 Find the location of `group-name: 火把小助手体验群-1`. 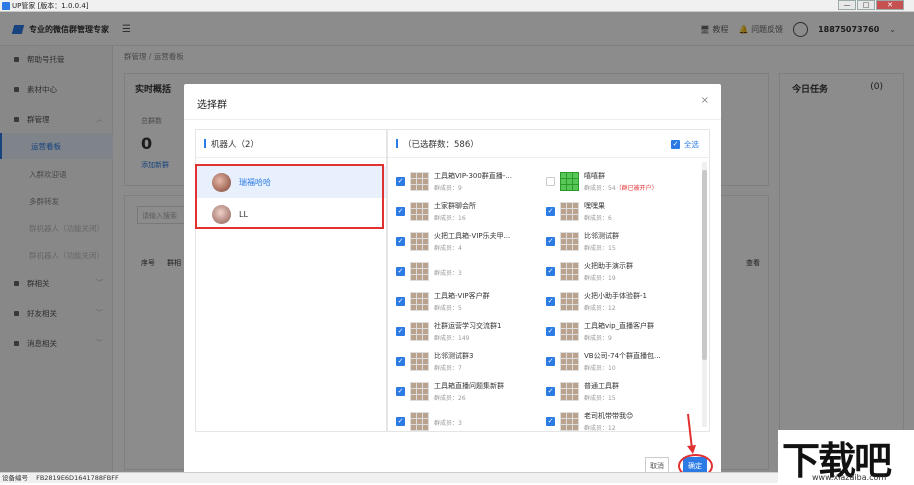

group-name: 火把小助手体验群-1 is located at coordinates (615, 295).